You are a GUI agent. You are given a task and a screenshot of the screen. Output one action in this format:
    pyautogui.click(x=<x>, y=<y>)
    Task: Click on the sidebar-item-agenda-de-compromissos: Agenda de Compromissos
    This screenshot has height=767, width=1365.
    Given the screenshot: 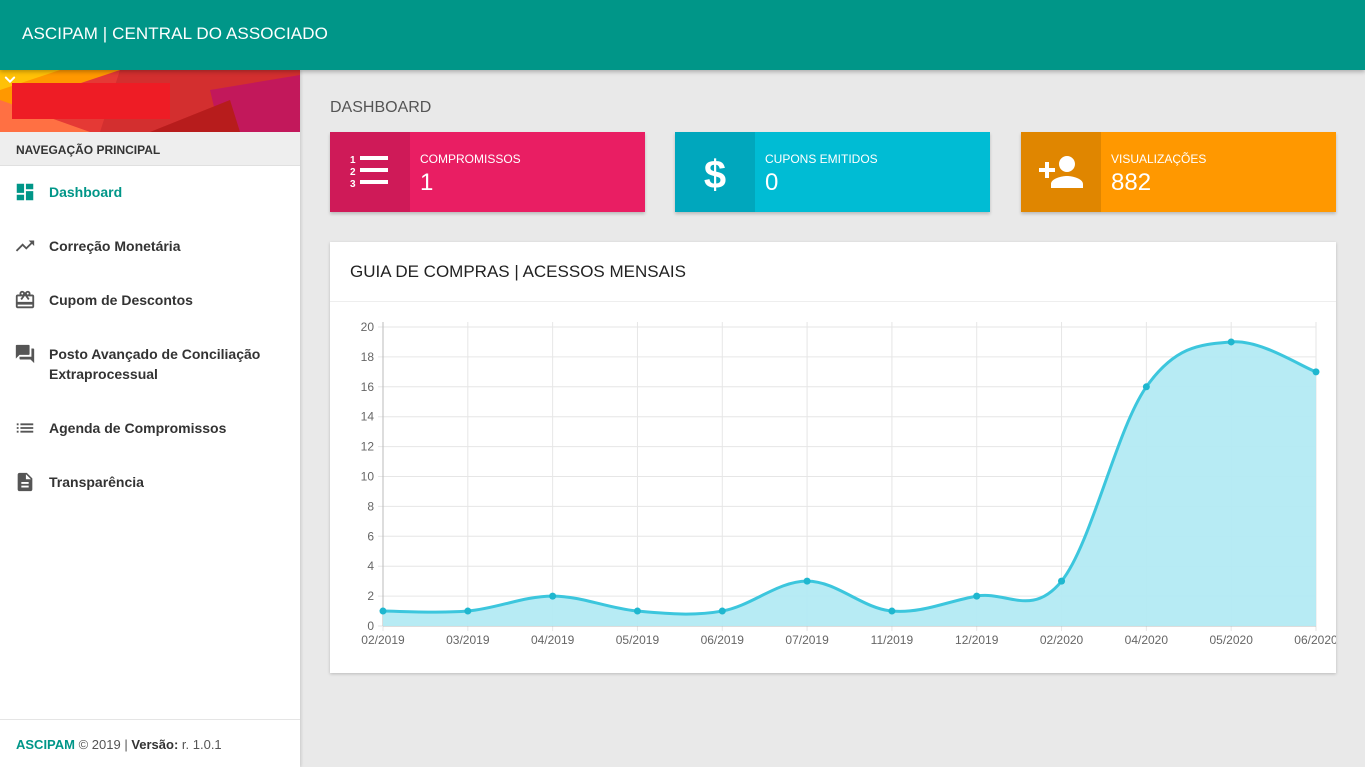 What is the action you would take?
    pyautogui.click(x=150, y=432)
    